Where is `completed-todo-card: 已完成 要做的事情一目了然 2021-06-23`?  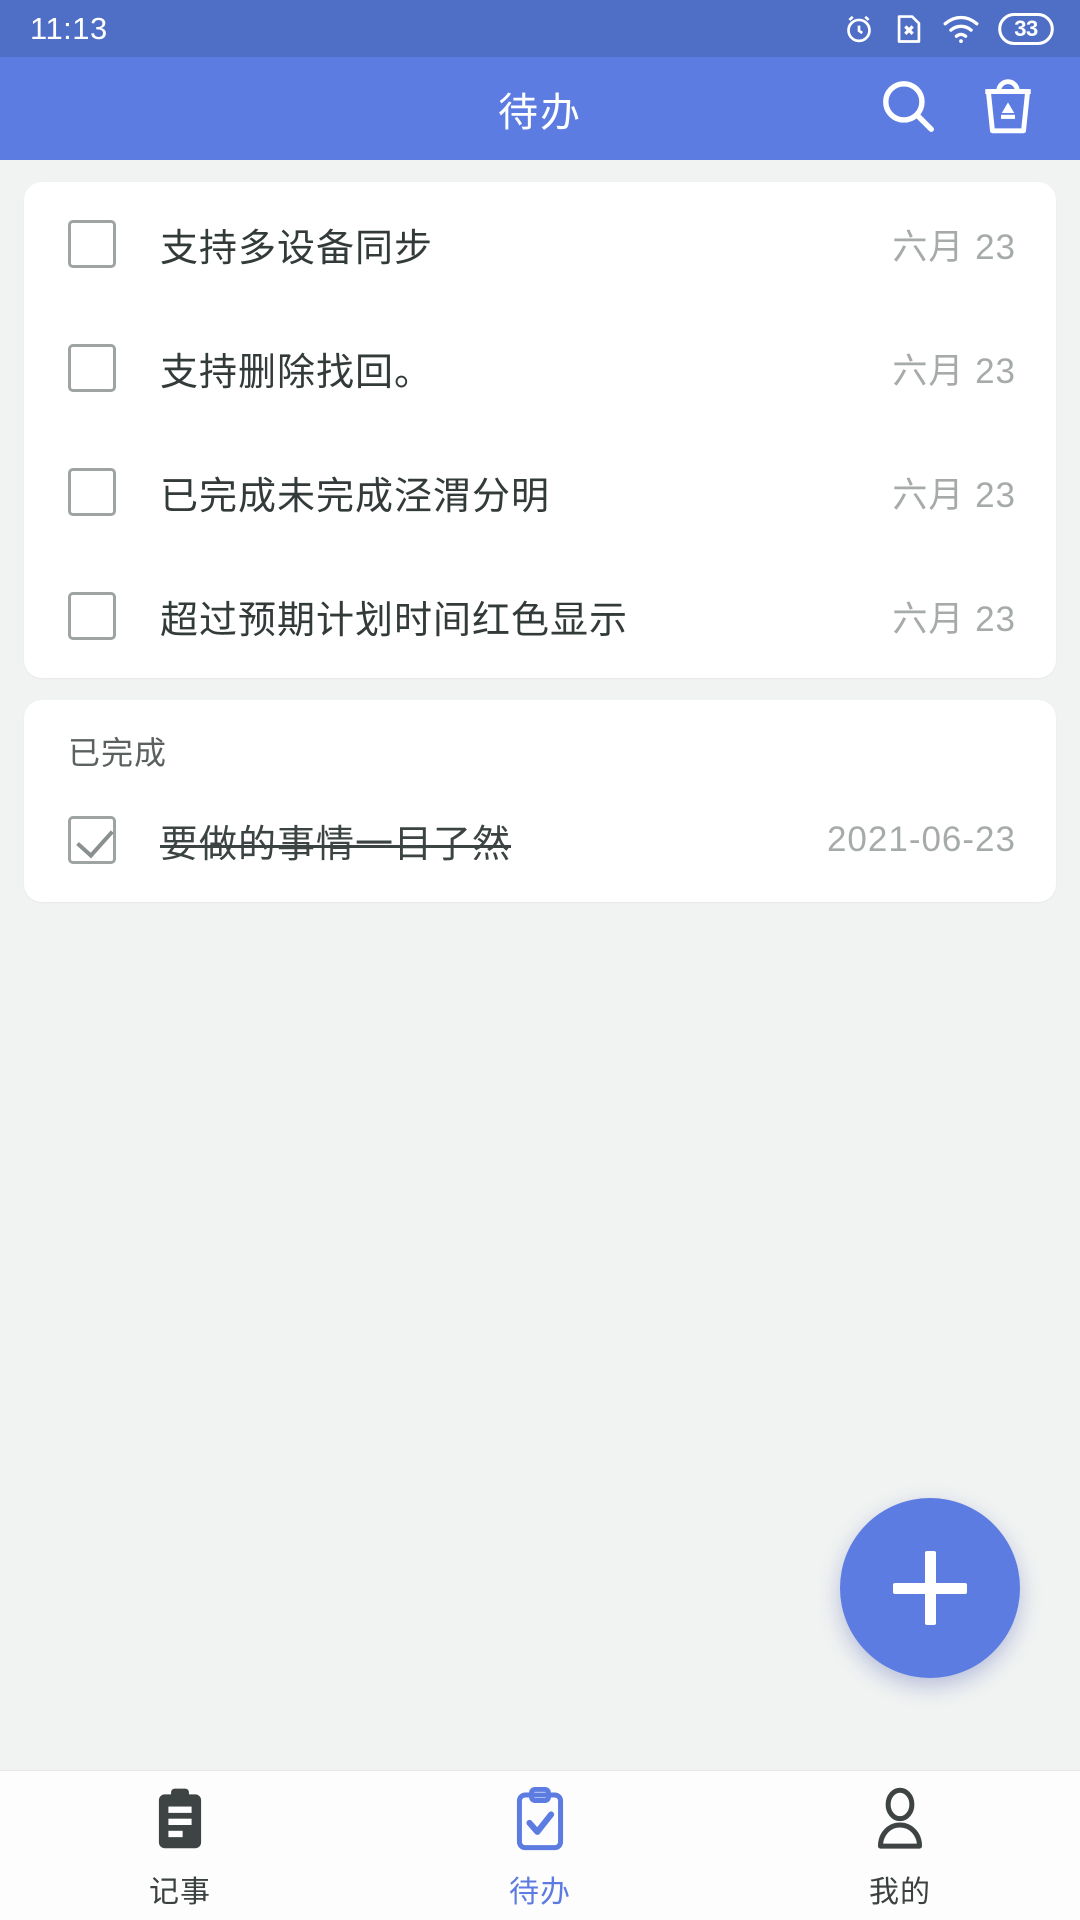 completed-todo-card: 已完成 要做的事情一目了然 2021-06-23 is located at coordinates (540, 801).